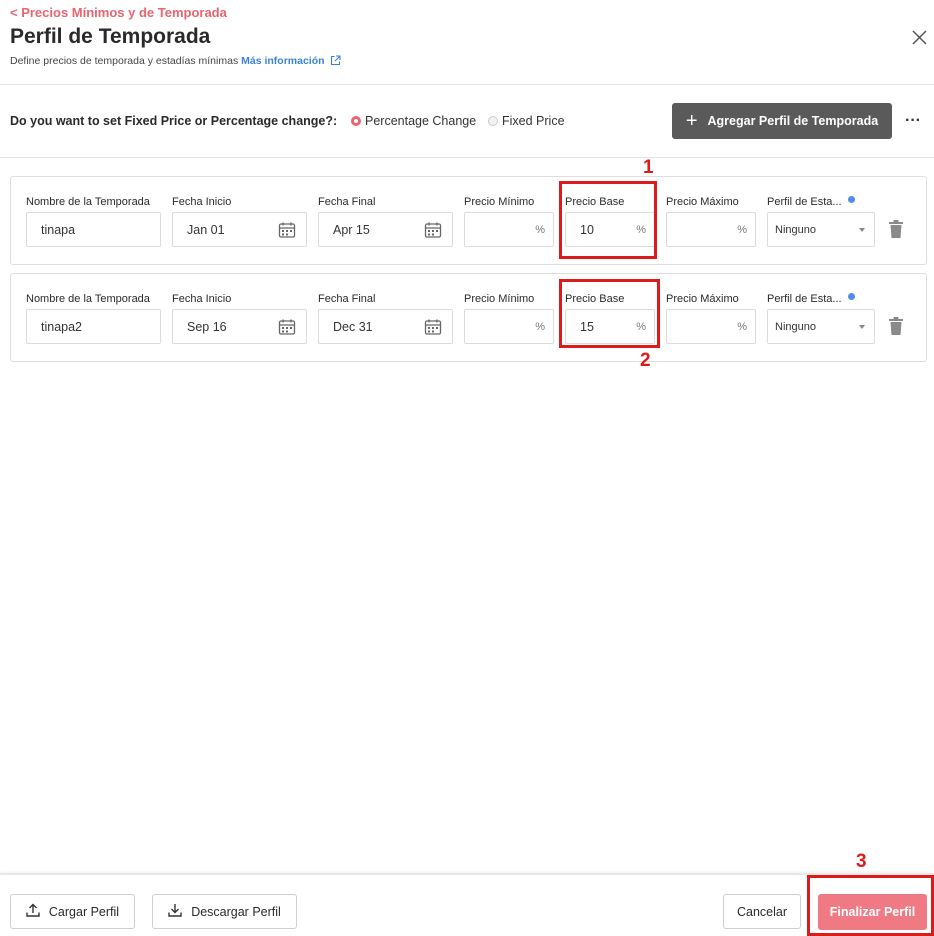 This screenshot has width=934, height=936. I want to click on footer-divider, so click(467, 874).